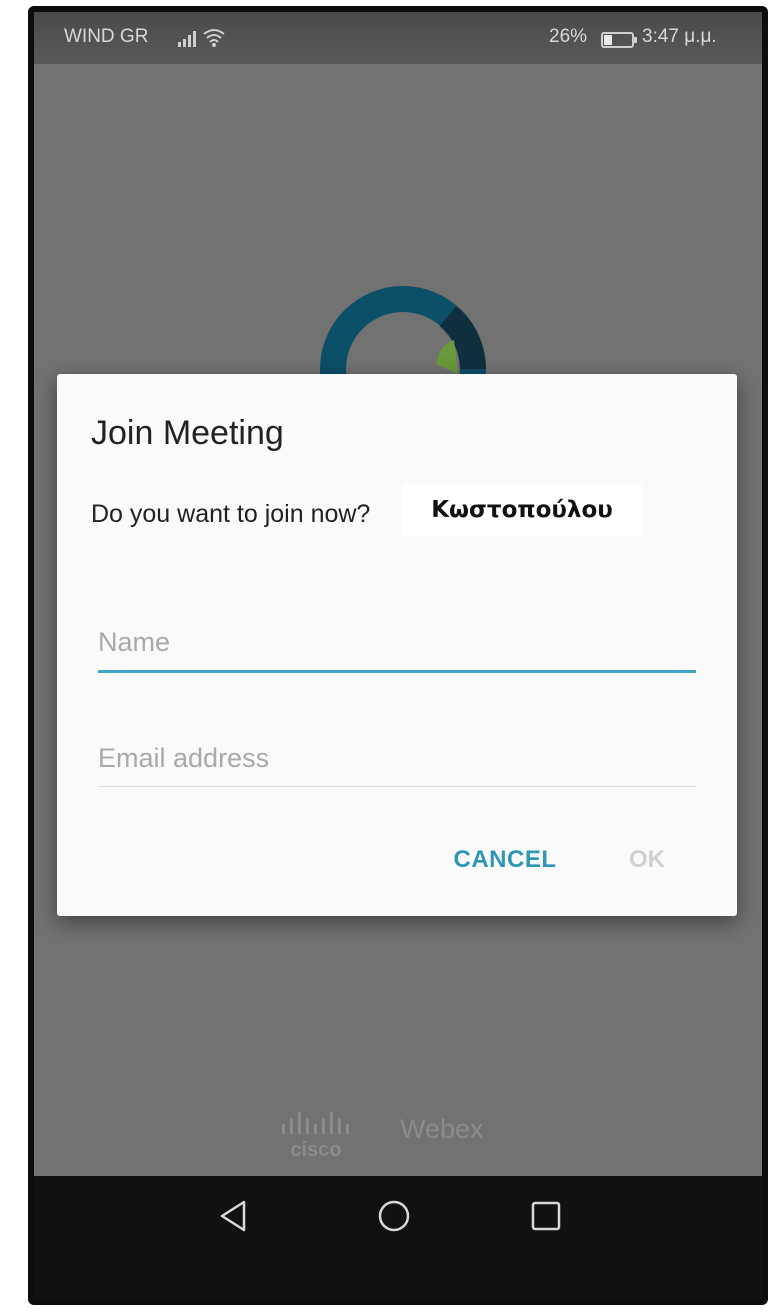  What do you see at coordinates (394, 1216) in the screenshot?
I see `home-circle-icon` at bounding box center [394, 1216].